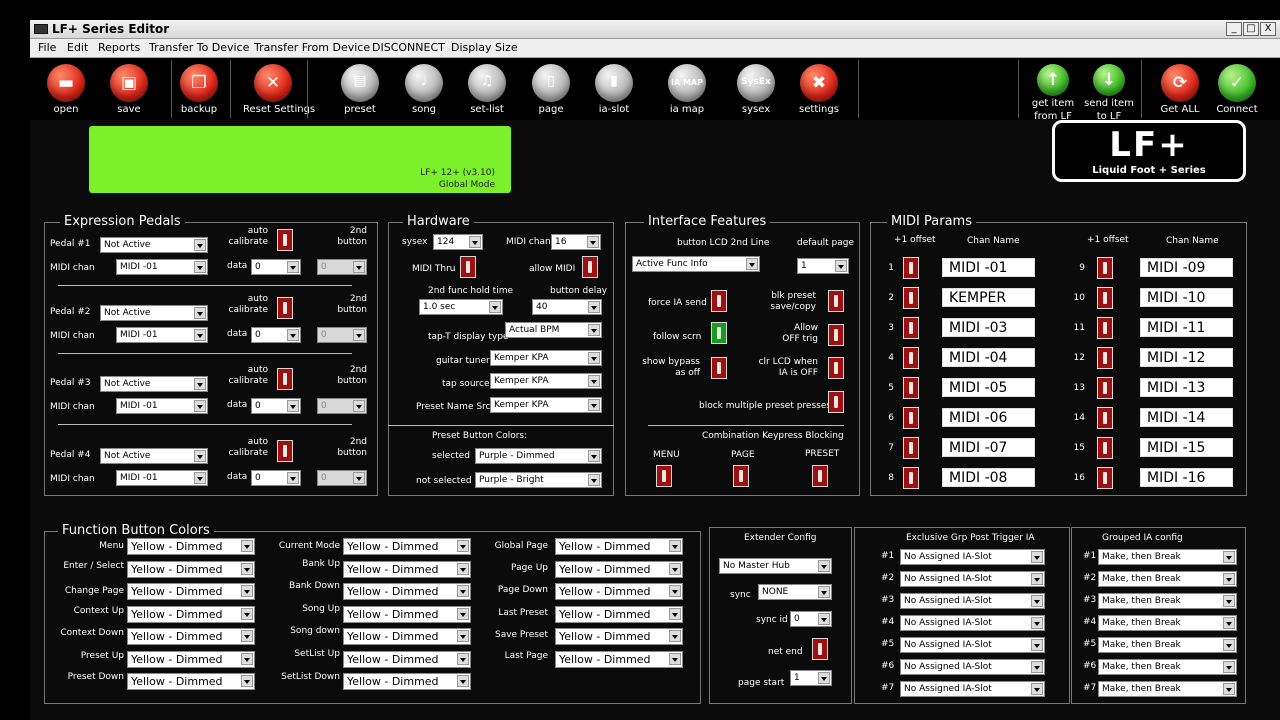 Image resolution: width=1280 pixels, height=720 pixels. I want to click on midi-chan-name-field-5: MIDI -05, so click(988, 387).